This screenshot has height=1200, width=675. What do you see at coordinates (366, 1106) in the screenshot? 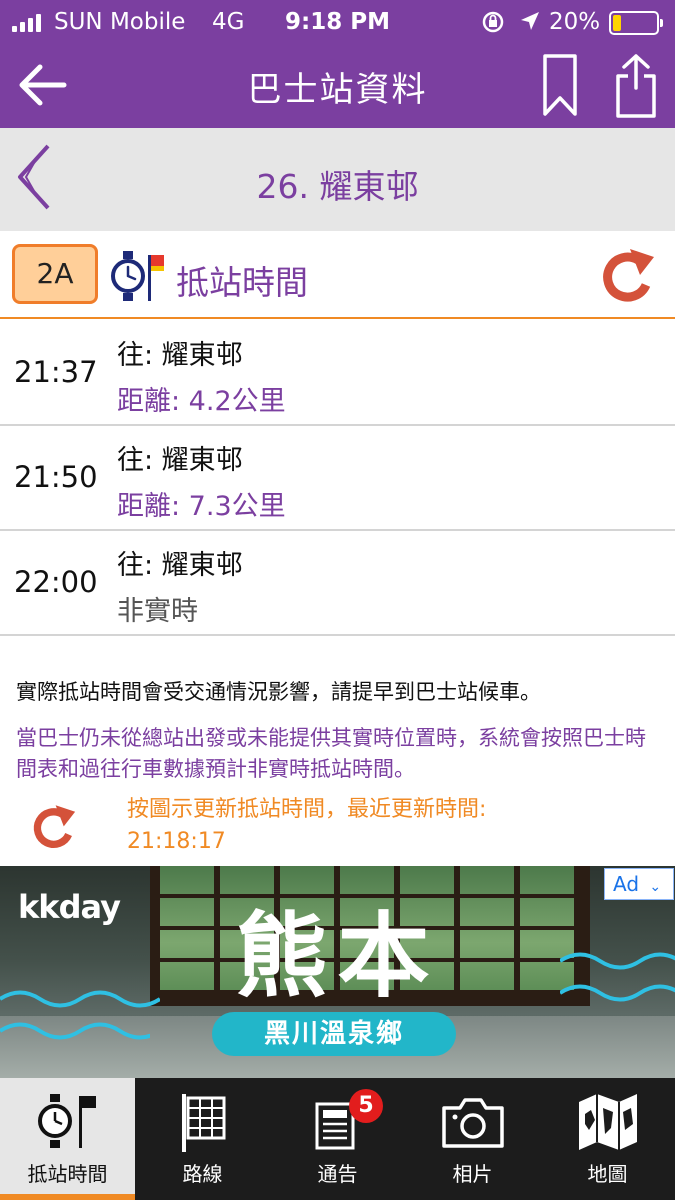
I see `notice-count-badge: 5` at bounding box center [366, 1106].